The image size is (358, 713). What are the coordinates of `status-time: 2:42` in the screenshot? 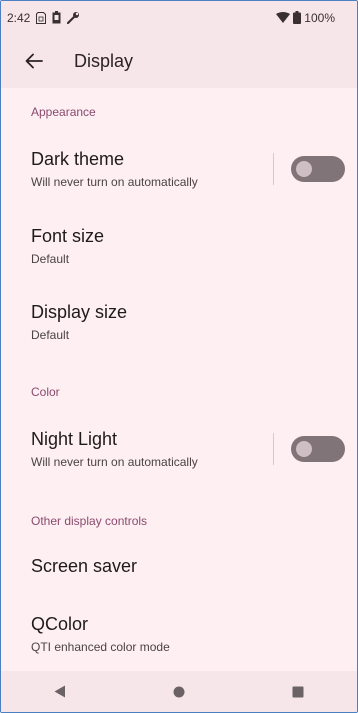 It's located at (19, 17).